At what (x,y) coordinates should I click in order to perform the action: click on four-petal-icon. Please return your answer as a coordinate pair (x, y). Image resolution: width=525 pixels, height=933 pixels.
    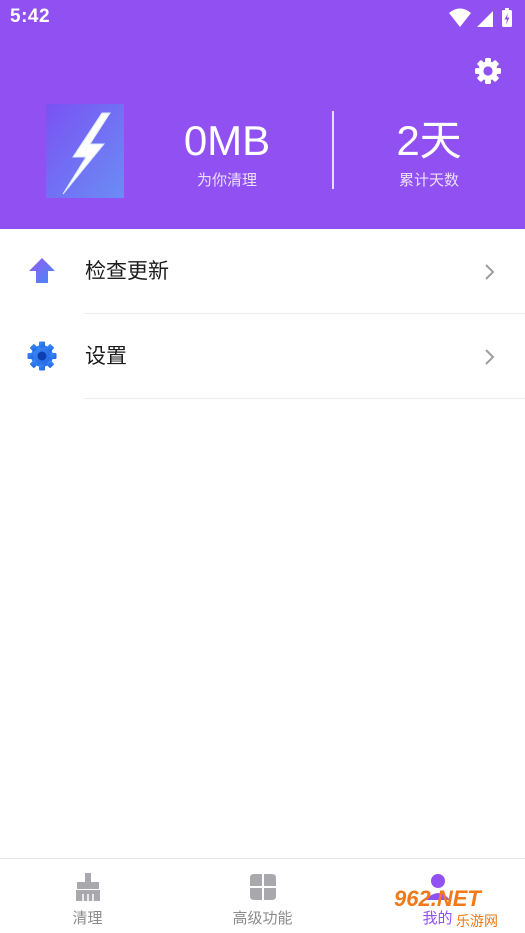
    Looking at the image, I should click on (262, 887).